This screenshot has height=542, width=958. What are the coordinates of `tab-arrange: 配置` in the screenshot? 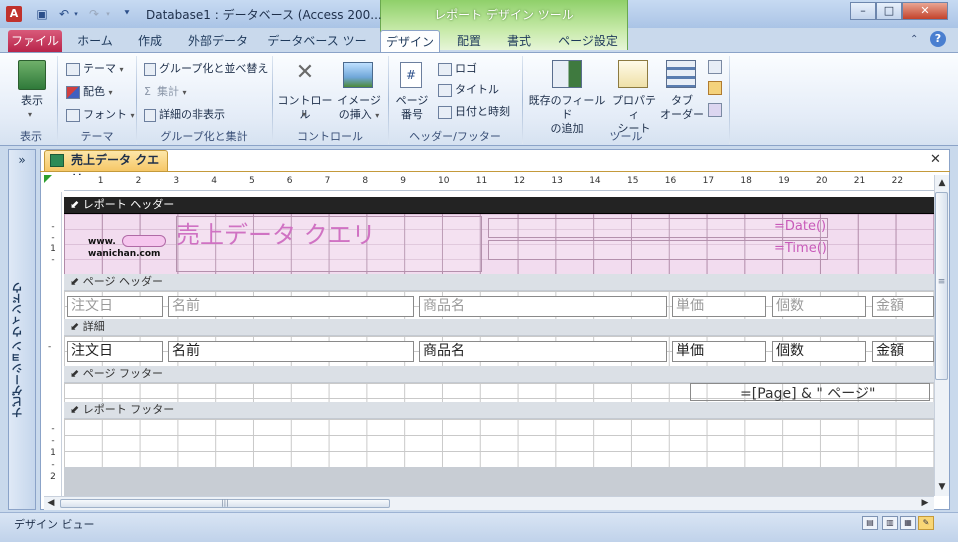 It's located at (469, 41).